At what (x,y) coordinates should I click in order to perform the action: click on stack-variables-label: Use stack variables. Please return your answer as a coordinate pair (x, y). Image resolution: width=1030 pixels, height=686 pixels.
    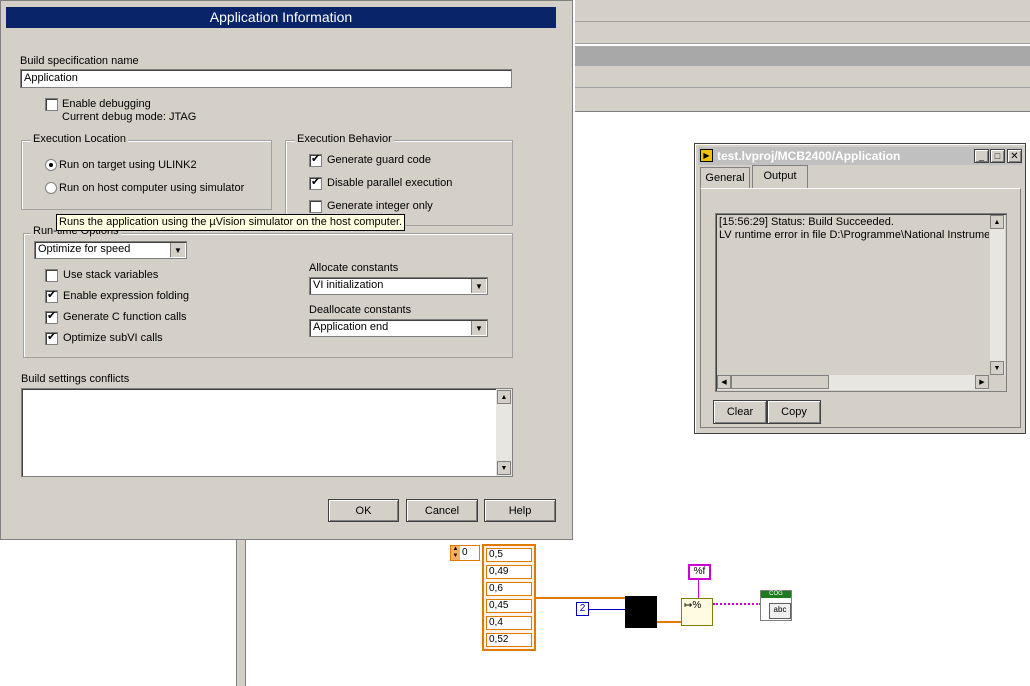
    Looking at the image, I should click on (111, 275).